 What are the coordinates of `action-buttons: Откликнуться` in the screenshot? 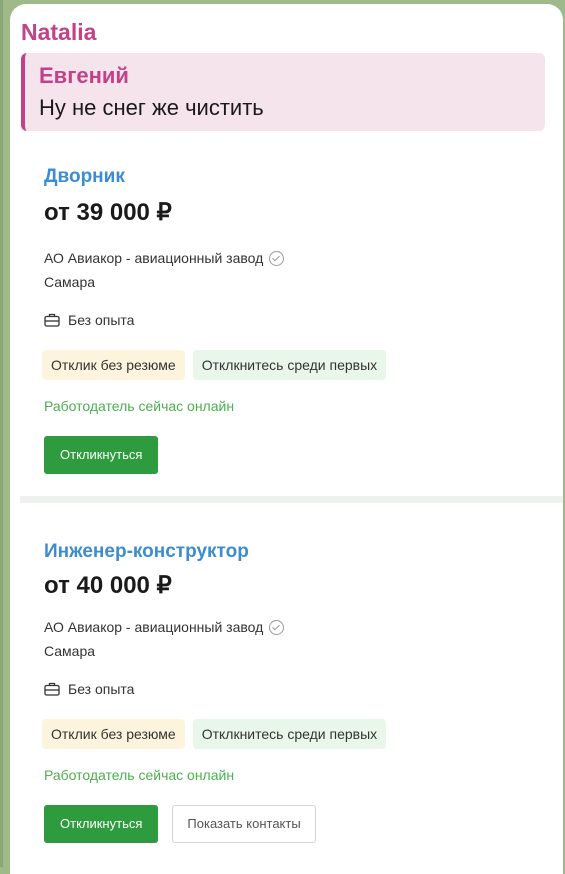 It's located at (101, 455).